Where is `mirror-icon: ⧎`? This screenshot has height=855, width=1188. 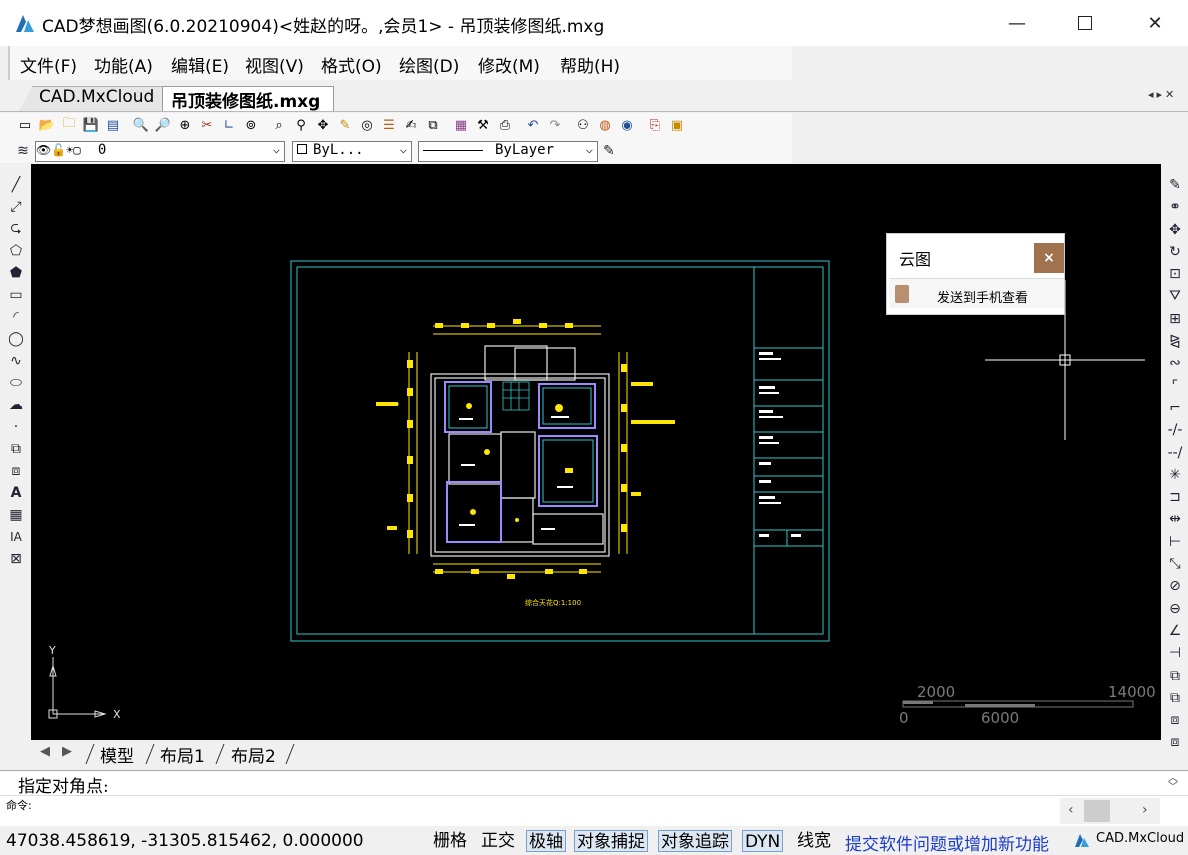
mirror-icon: ⧎ is located at coordinates (1175, 341).